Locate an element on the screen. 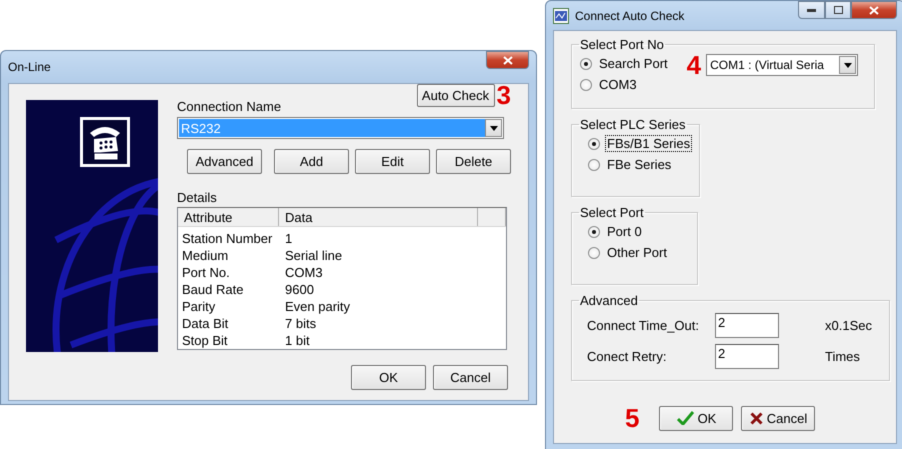  radio-label: Search Port is located at coordinates (633, 63).